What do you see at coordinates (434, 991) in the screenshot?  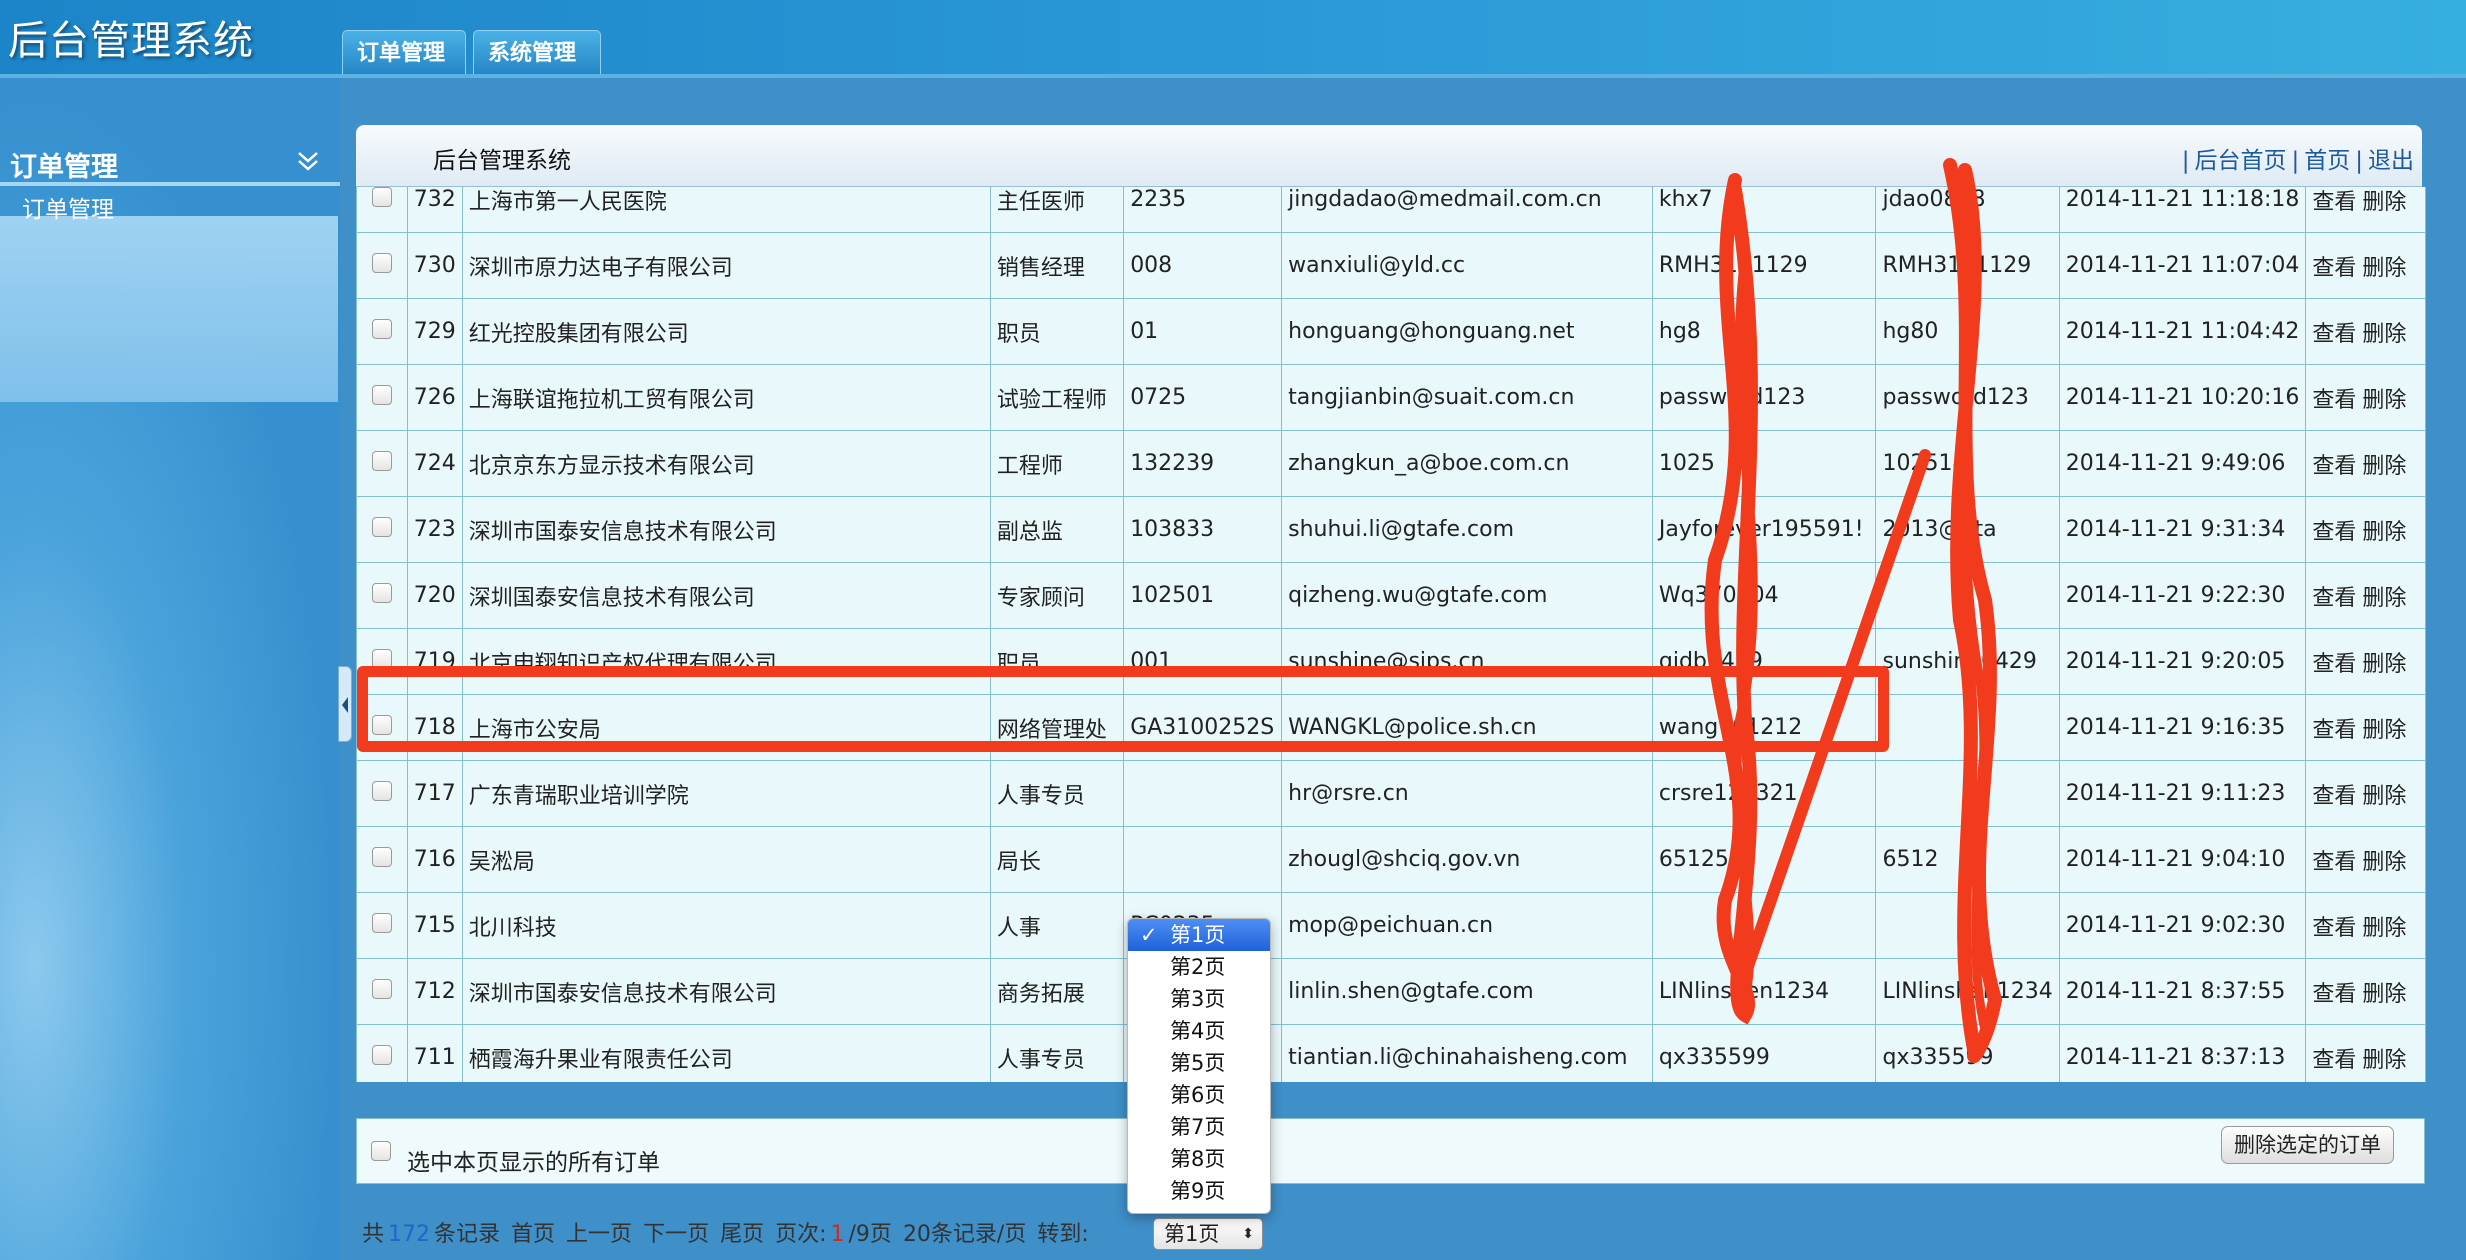 I see `order-id-cell: 712` at bounding box center [434, 991].